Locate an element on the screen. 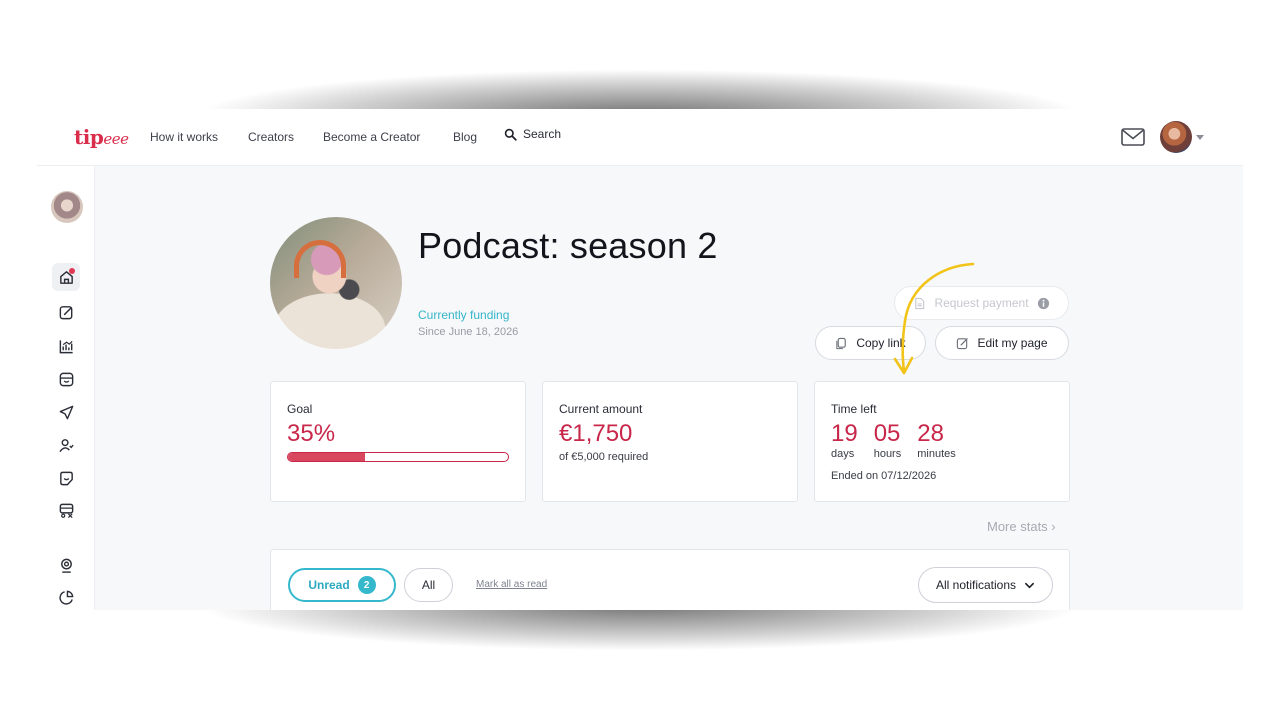 This screenshot has width=1280, height=720. unread-filter-button: Unread 2 is located at coordinates (342, 585).